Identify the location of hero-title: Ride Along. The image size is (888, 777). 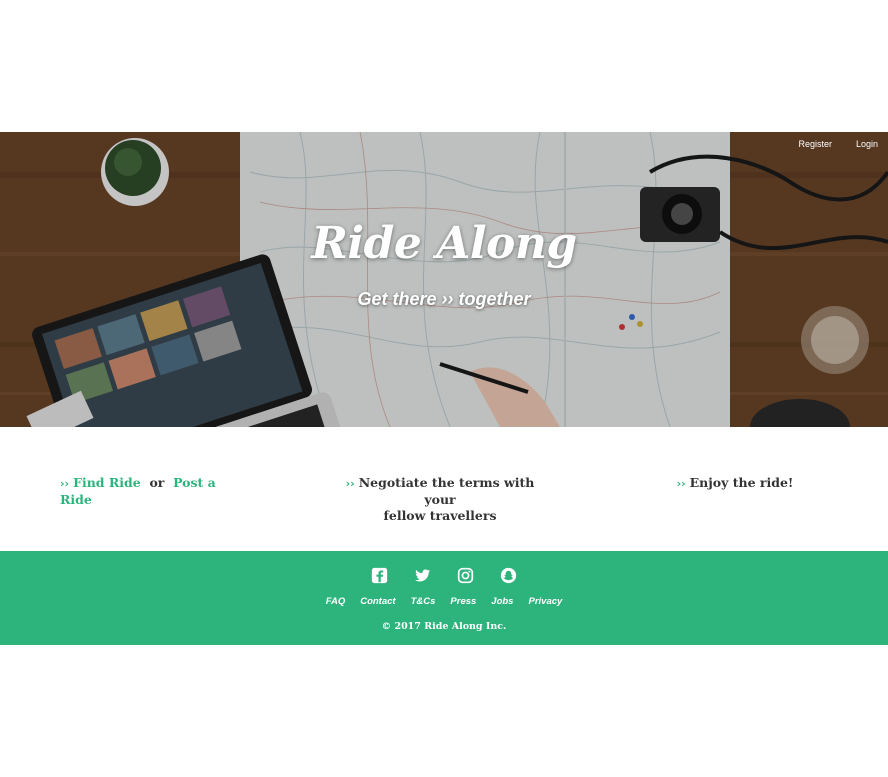
(444, 243).